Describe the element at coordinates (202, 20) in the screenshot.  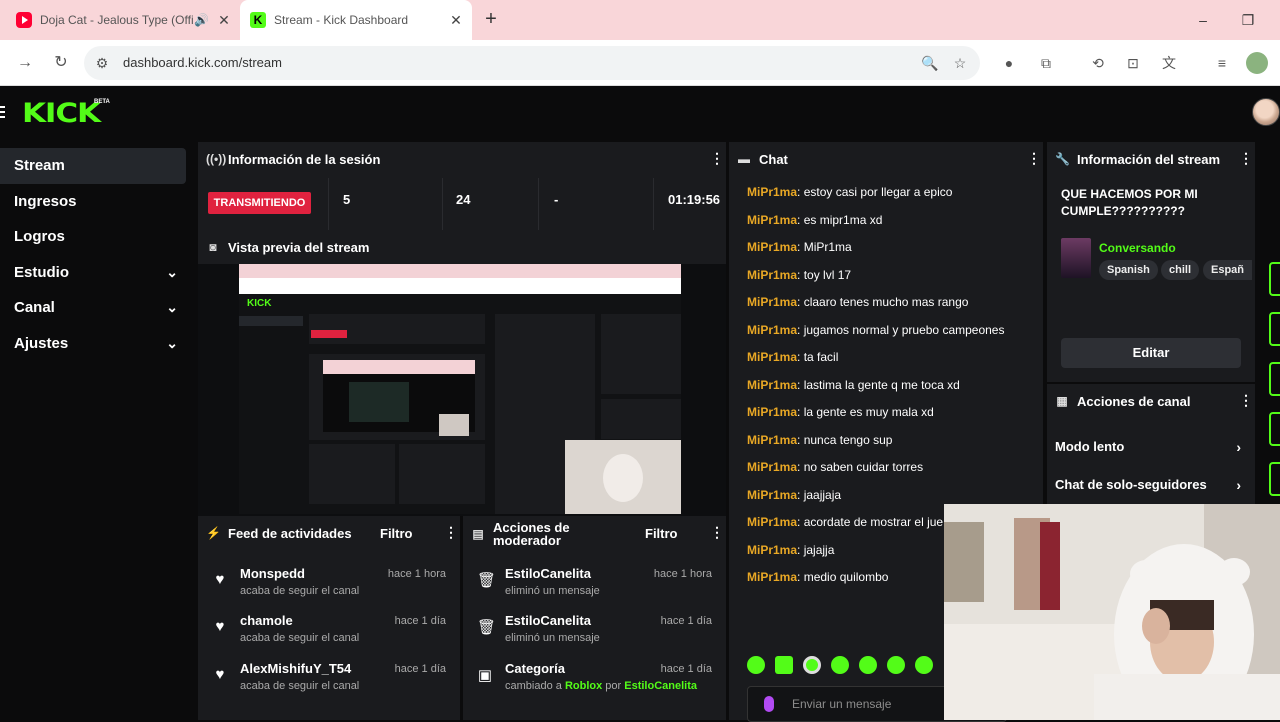
I see `speaker-icon: 🔊` at that location.